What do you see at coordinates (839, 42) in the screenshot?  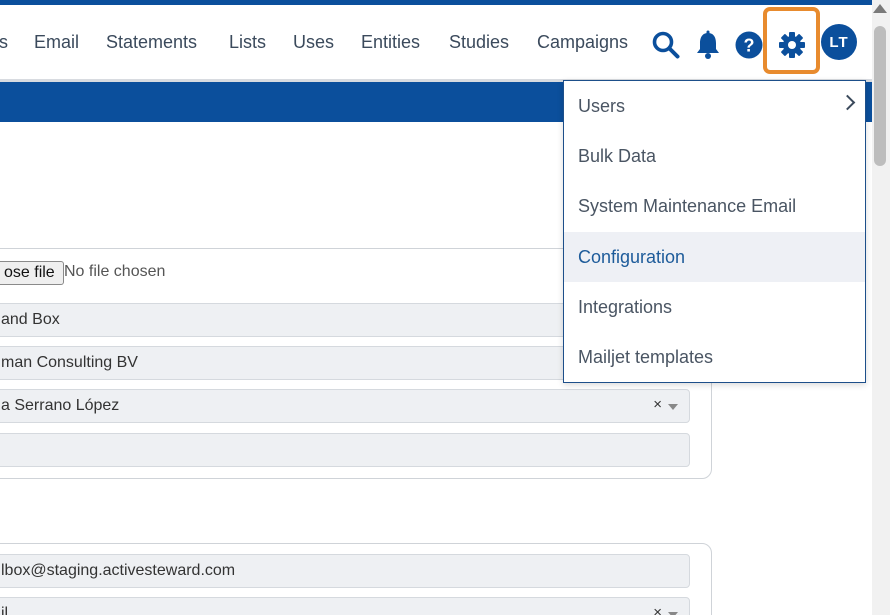 I see `user-avatar: LT` at bounding box center [839, 42].